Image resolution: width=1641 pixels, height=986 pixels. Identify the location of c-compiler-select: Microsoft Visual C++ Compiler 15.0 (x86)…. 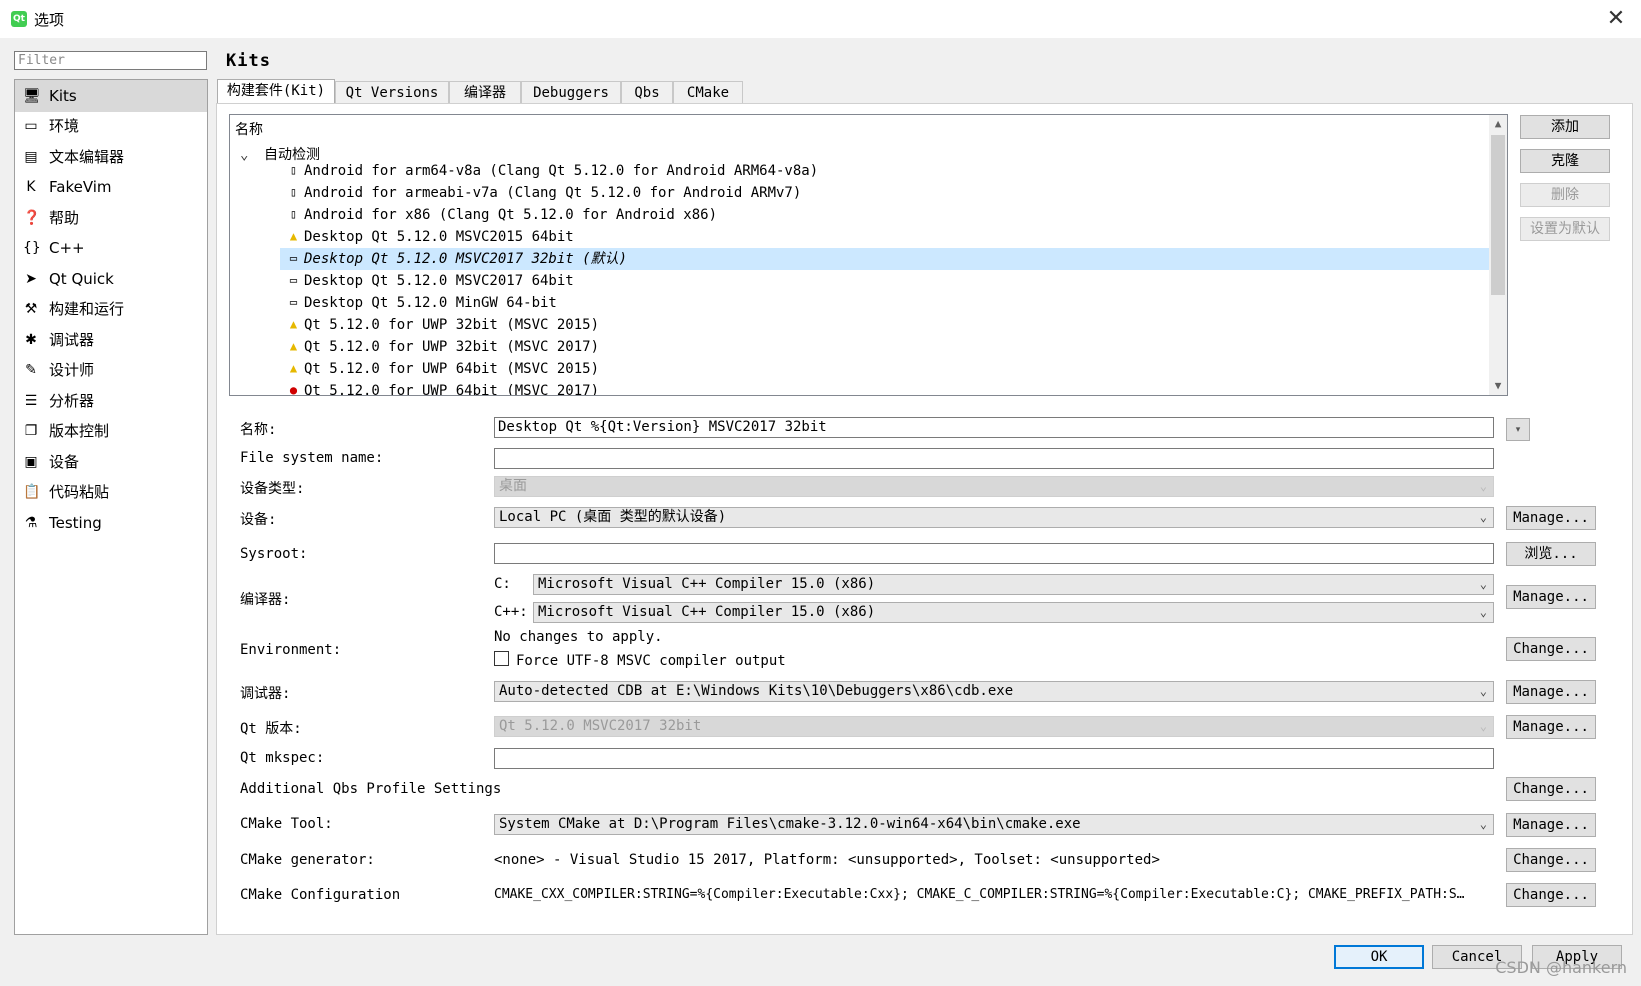
(1013, 584).